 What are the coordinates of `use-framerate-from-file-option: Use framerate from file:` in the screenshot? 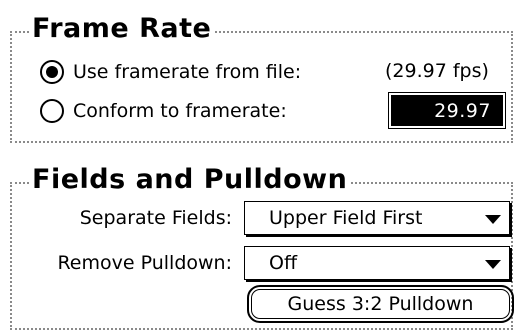 It's located at (170, 72).